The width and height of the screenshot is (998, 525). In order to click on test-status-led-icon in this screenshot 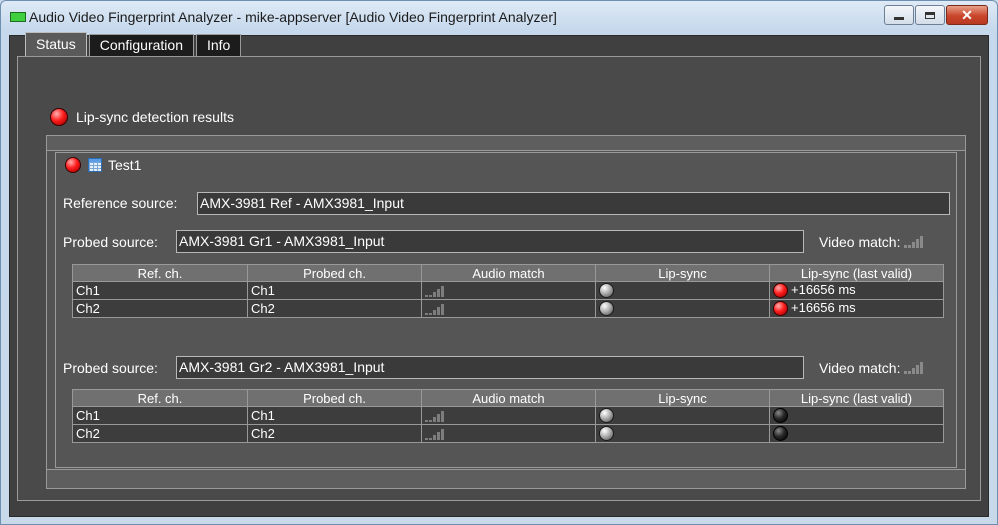, I will do `click(73, 165)`.